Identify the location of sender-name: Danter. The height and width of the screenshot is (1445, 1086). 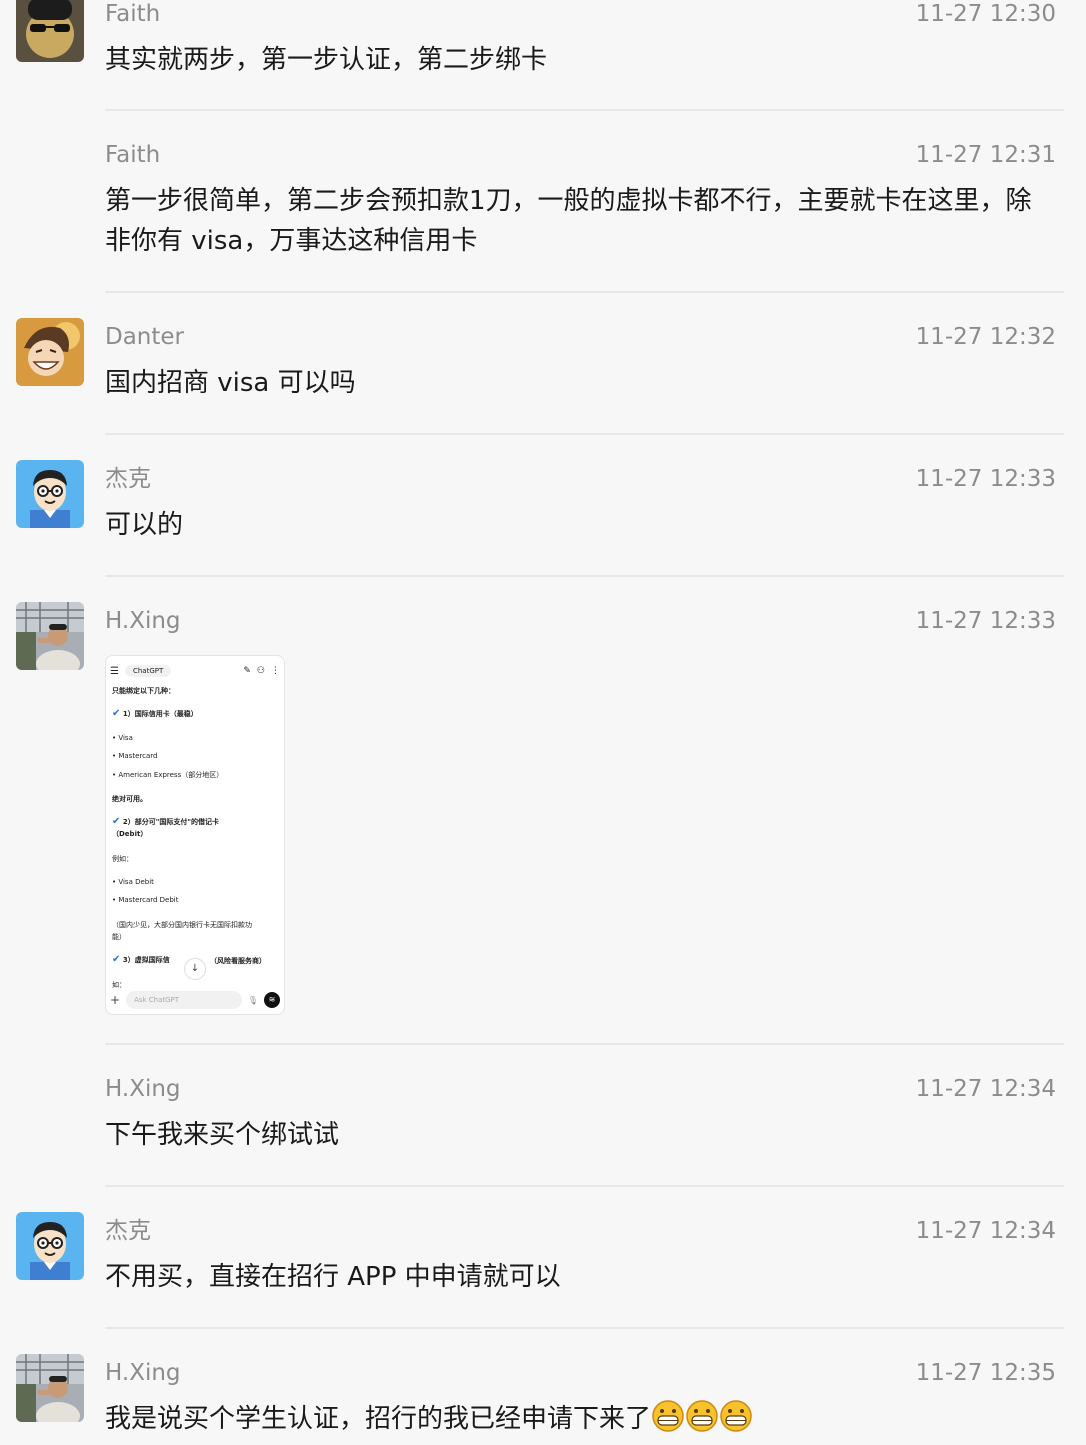
(144, 337).